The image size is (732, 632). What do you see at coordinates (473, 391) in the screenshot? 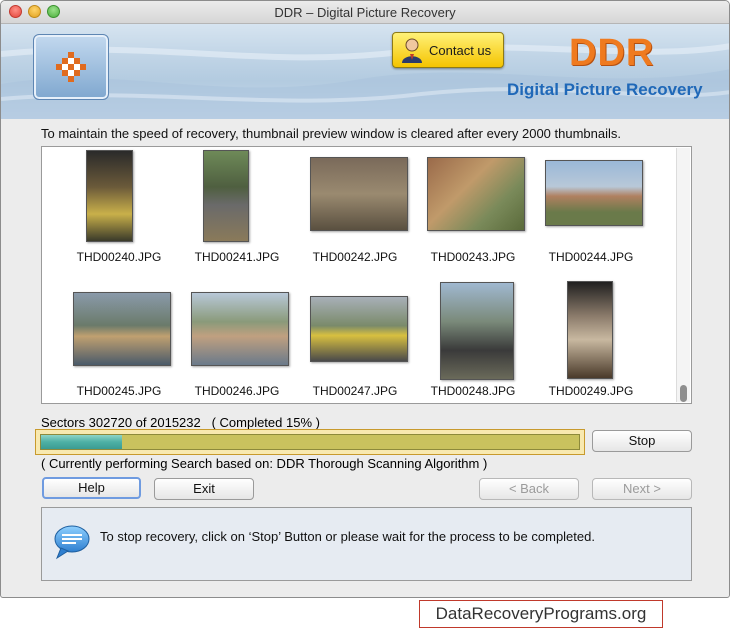
I see `thumbnail-filename: THD00248.JPG` at bounding box center [473, 391].